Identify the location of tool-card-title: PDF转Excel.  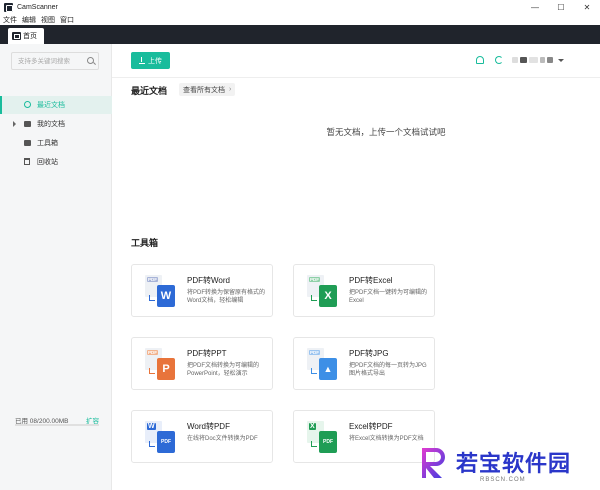
(371, 280).